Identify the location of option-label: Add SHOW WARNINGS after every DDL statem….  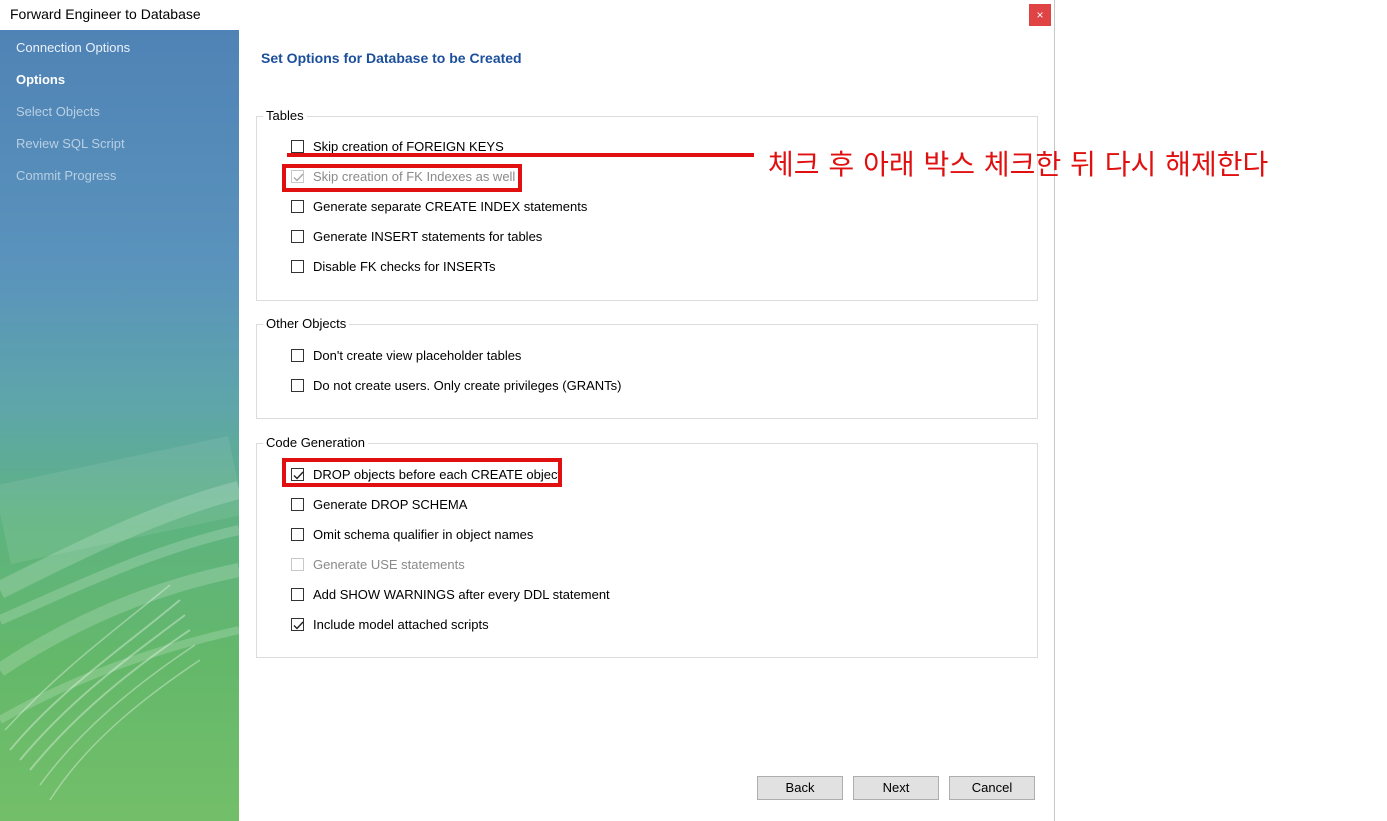
(461, 594).